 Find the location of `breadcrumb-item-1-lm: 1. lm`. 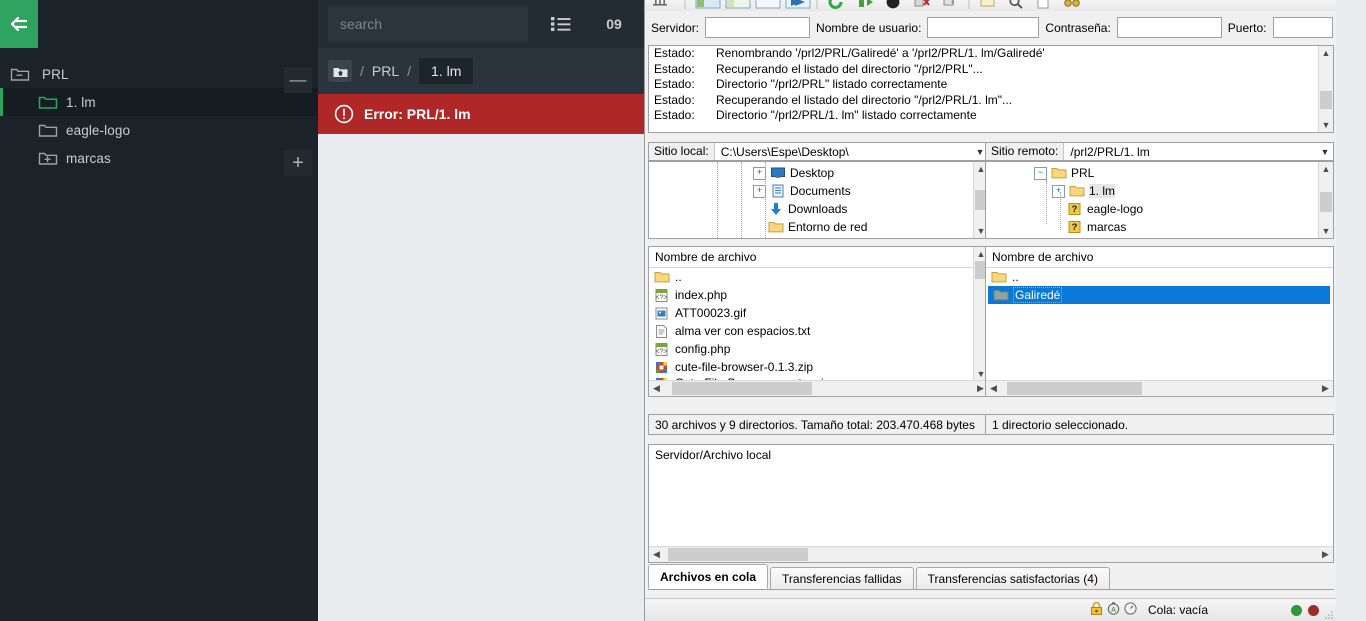

breadcrumb-item-1-lm: 1. lm is located at coordinates (446, 71).